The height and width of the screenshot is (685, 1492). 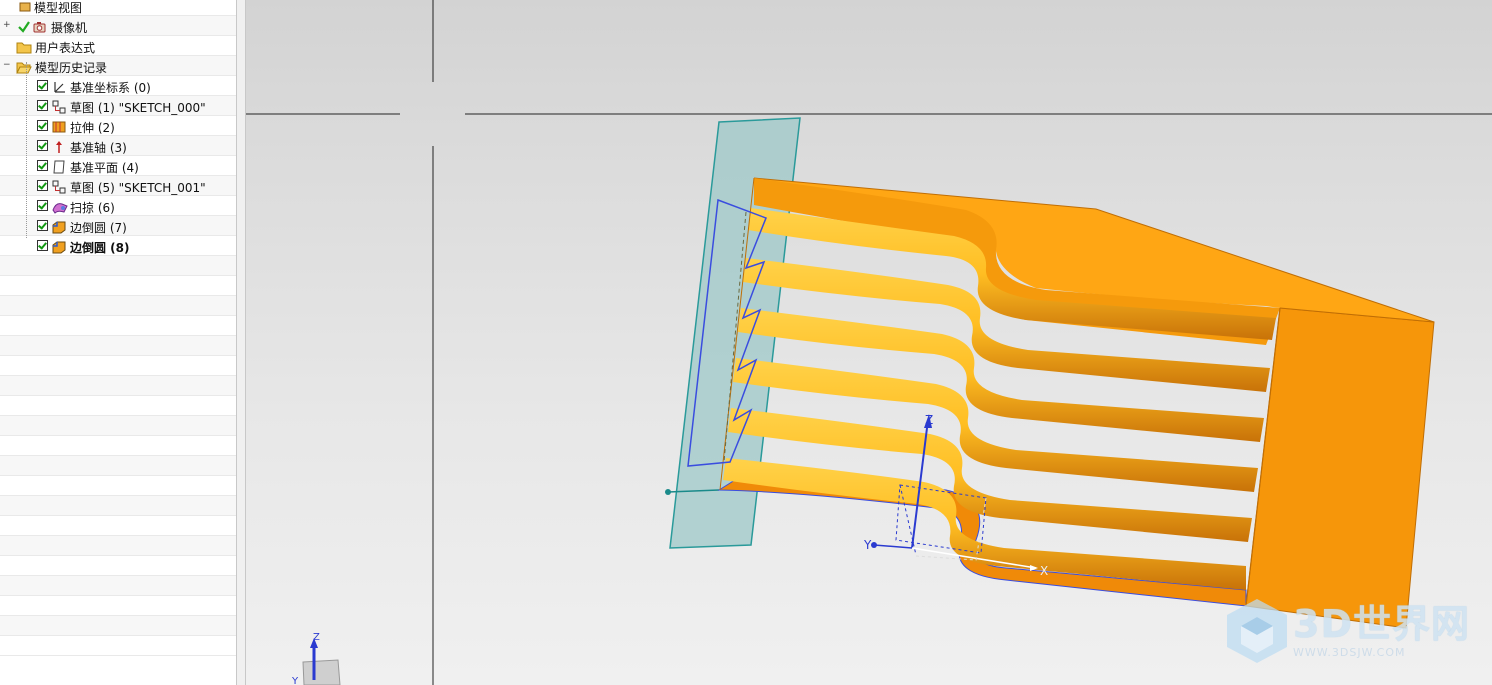 I want to click on tree-row-feature: 草图 (1) "SKETCH_000", so click(x=118, y=106).